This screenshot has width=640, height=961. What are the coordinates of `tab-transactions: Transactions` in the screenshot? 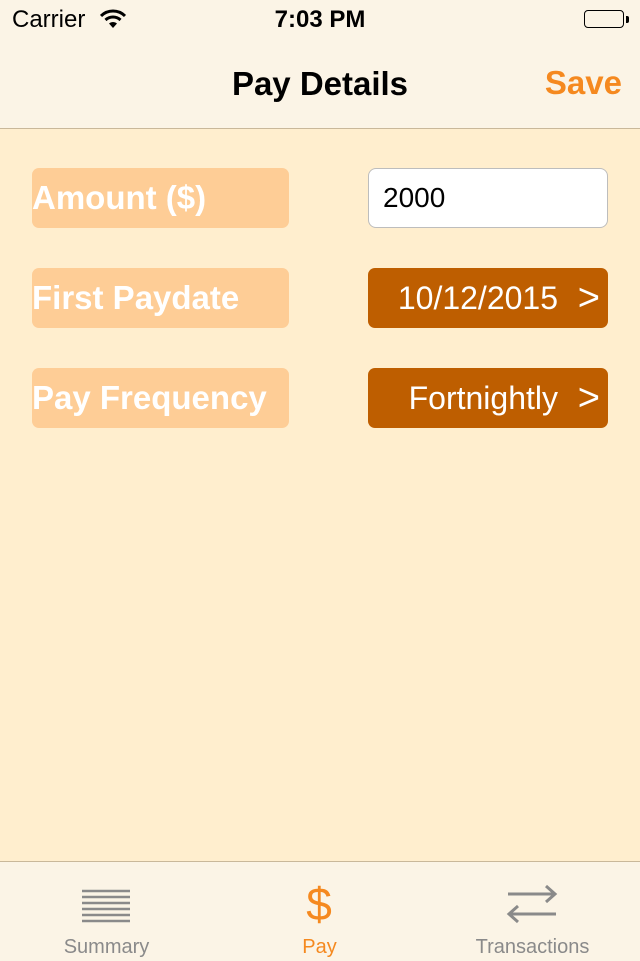 It's located at (532, 911).